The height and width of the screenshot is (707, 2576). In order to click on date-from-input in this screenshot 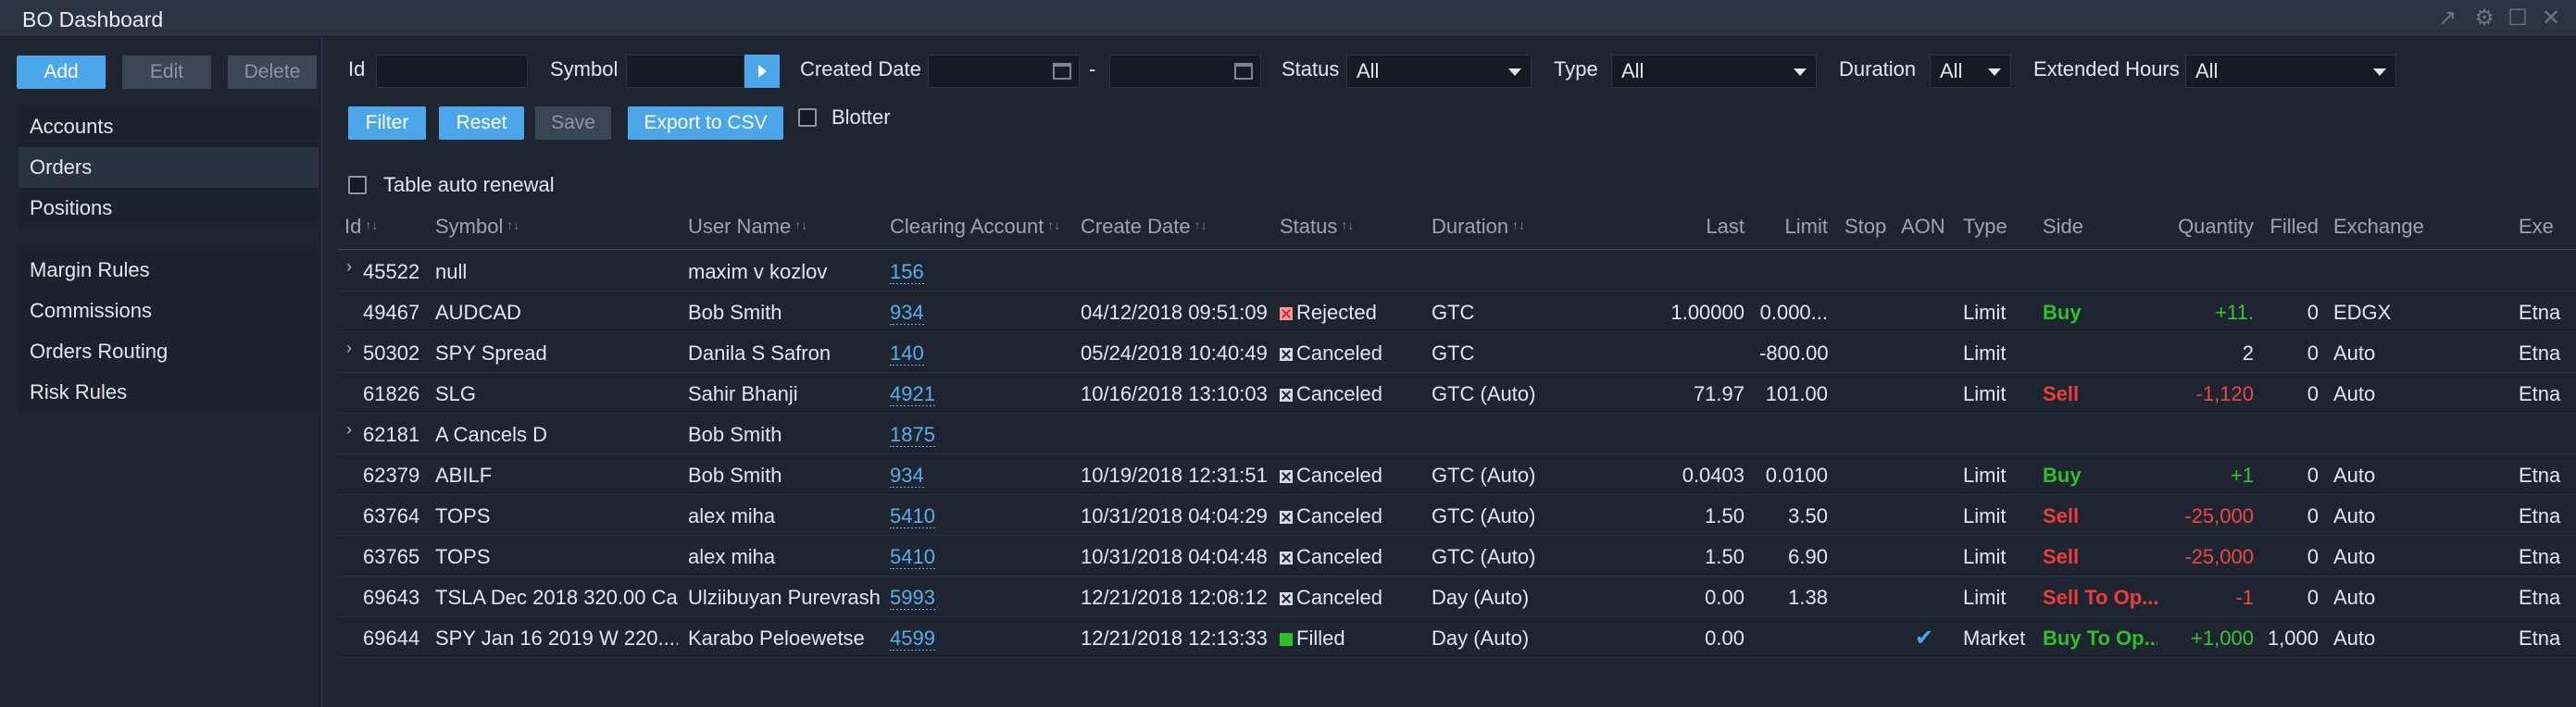, I will do `click(1004, 71)`.